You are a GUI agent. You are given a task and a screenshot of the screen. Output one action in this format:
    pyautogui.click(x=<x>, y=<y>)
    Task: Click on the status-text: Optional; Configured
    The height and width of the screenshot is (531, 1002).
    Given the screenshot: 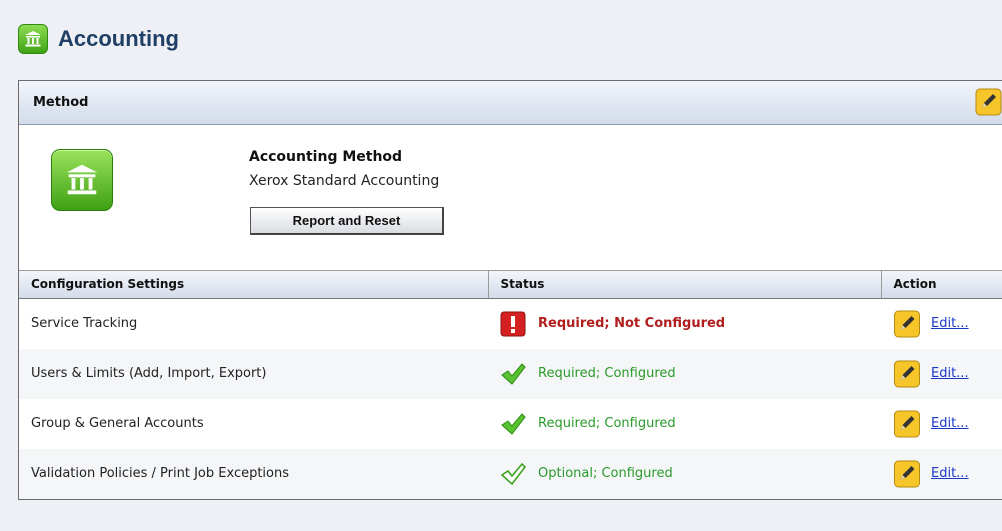 What is the action you would take?
    pyautogui.click(x=605, y=473)
    